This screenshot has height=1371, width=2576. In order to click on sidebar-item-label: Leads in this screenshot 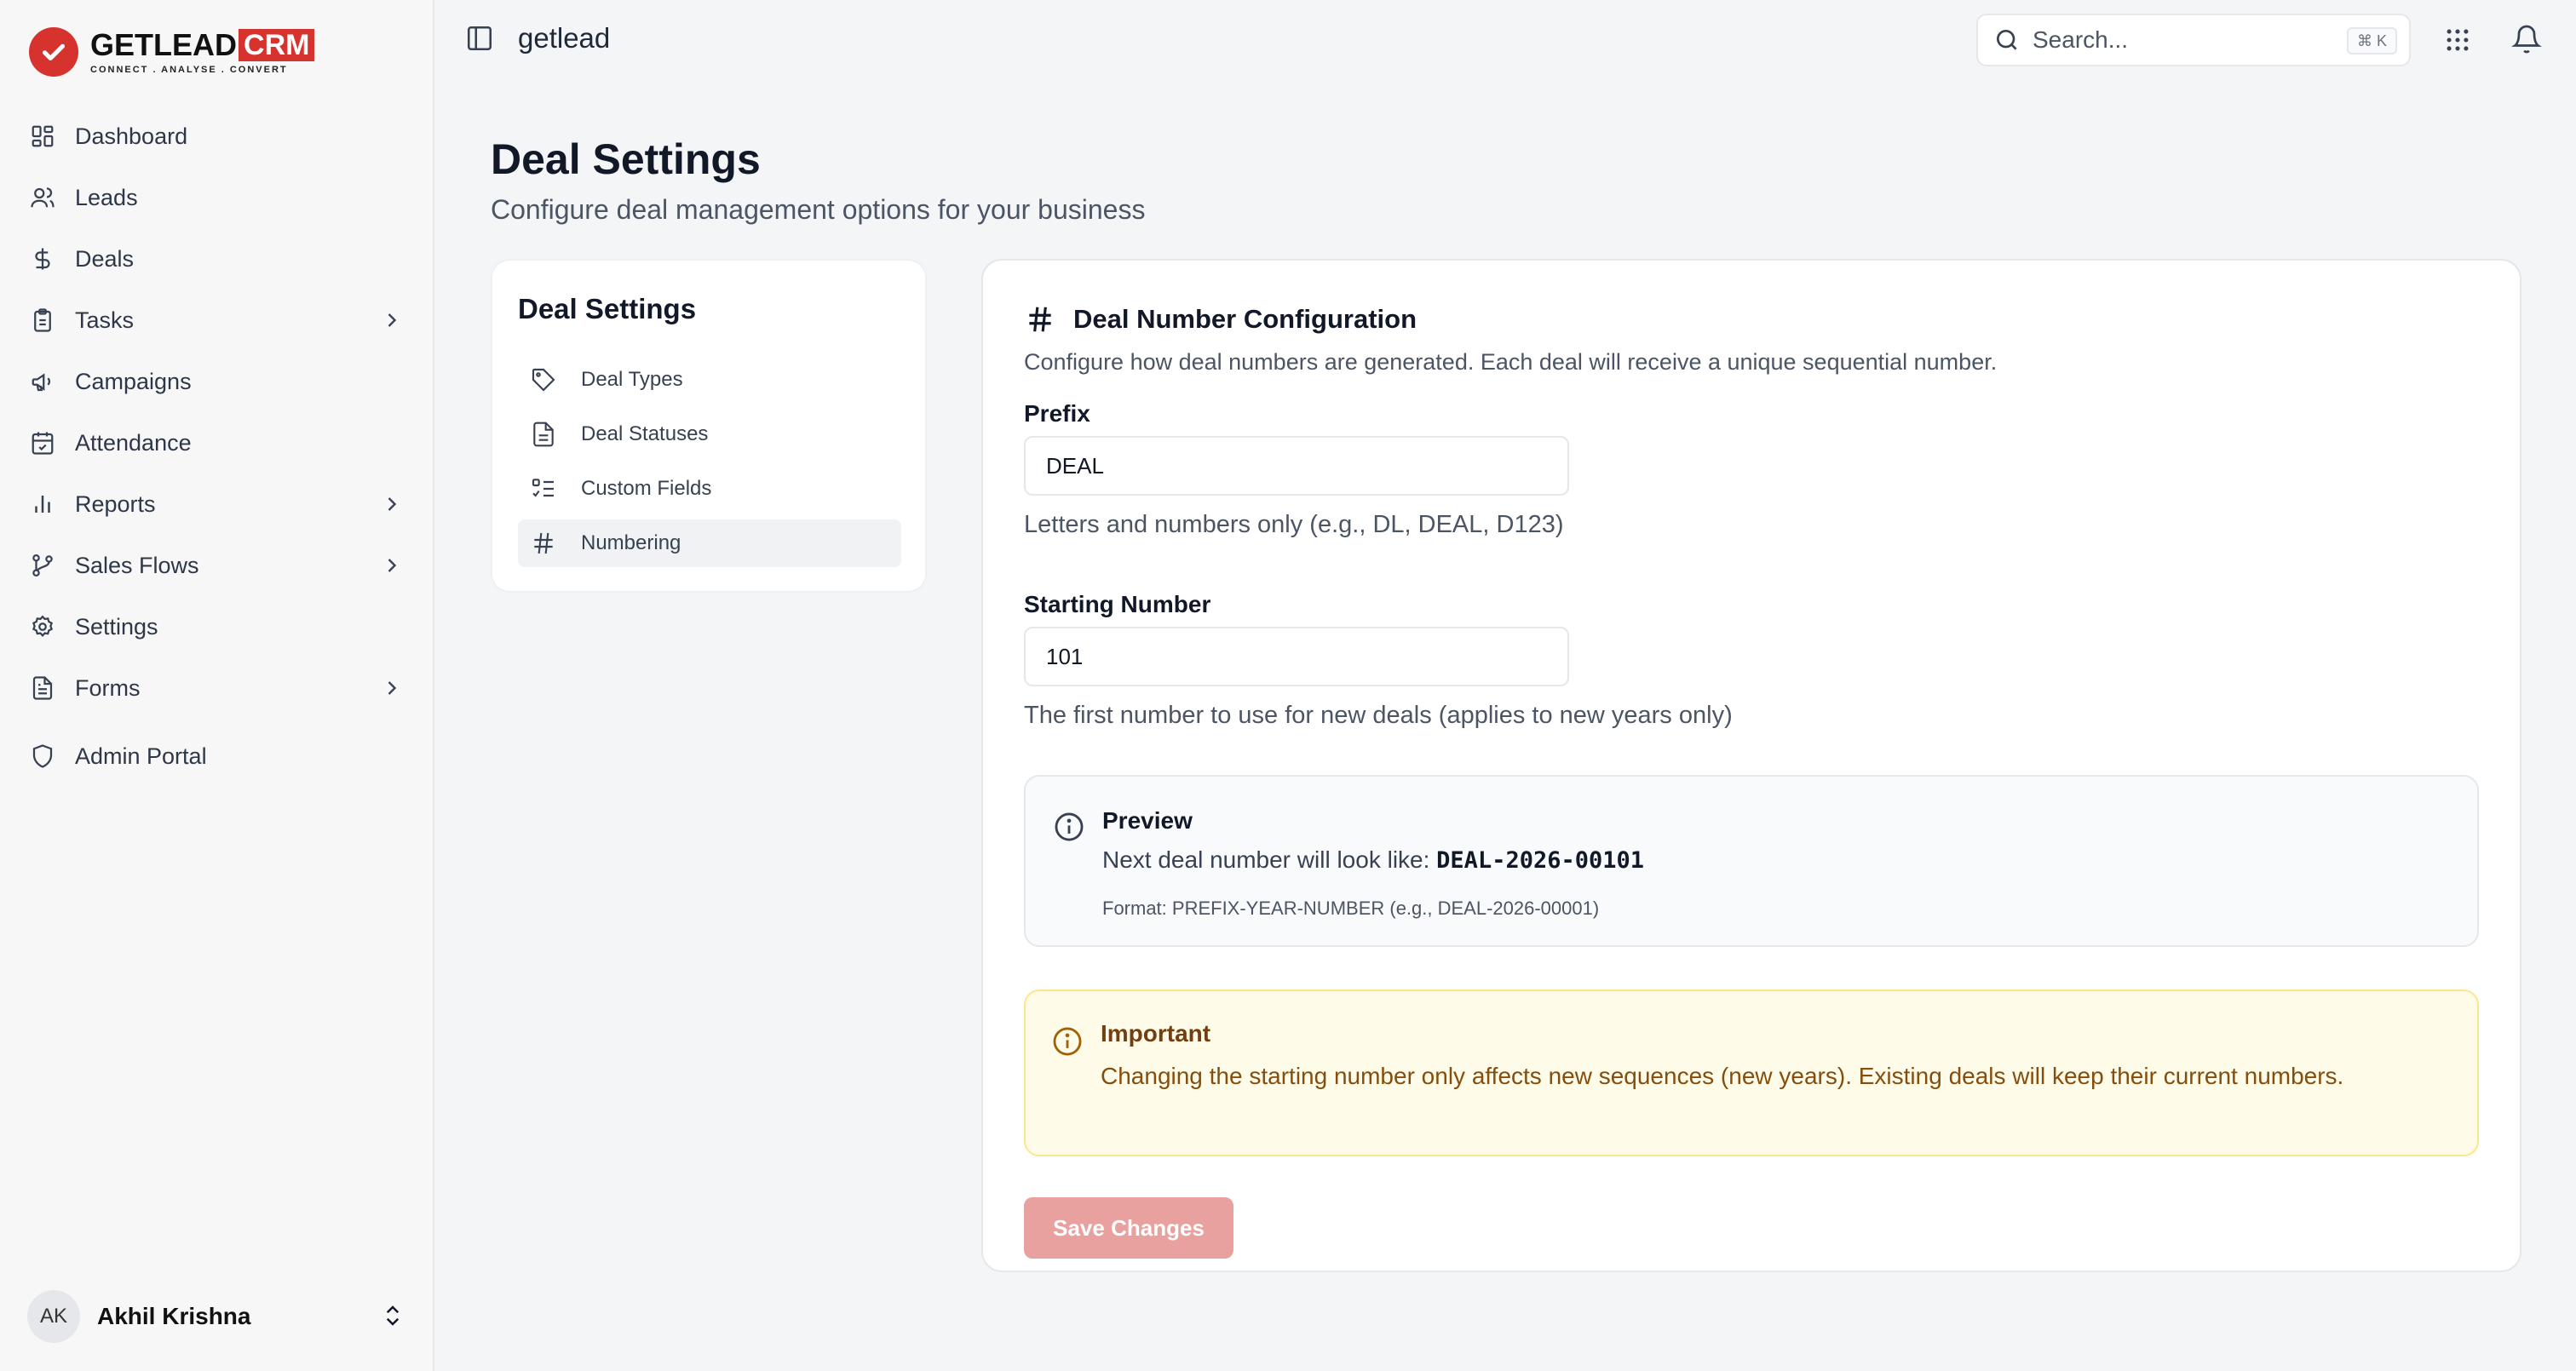, I will do `click(107, 197)`.